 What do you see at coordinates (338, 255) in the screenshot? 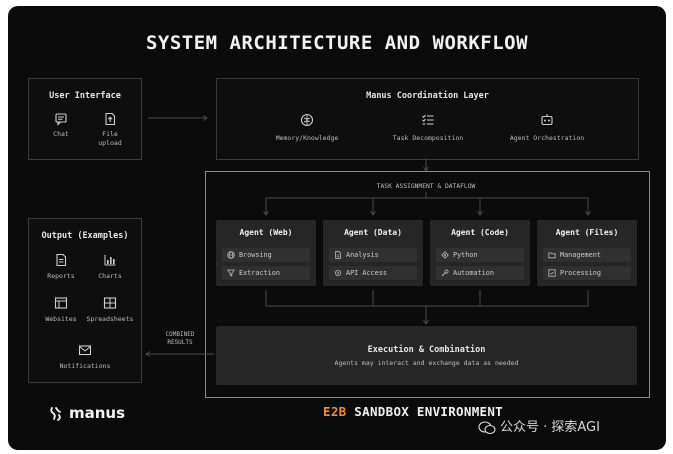
I see `document-icon` at bounding box center [338, 255].